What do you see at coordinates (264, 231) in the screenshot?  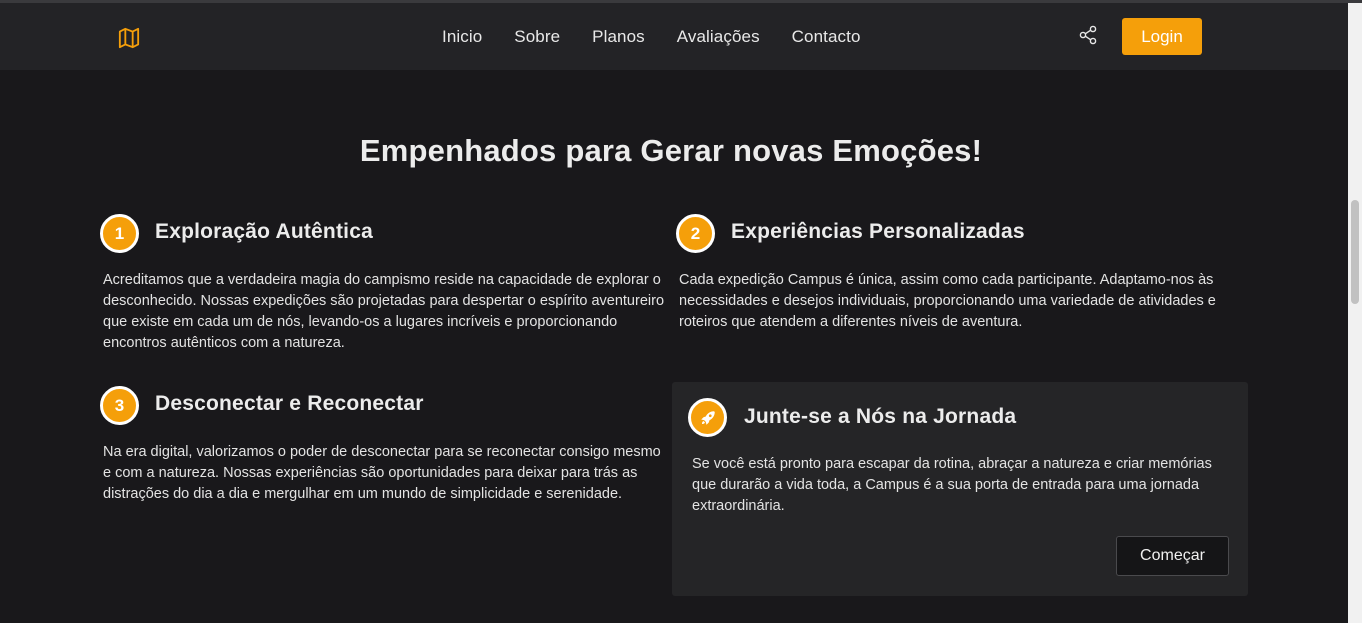 I see `feature-title: Exploração Autêntica` at bounding box center [264, 231].